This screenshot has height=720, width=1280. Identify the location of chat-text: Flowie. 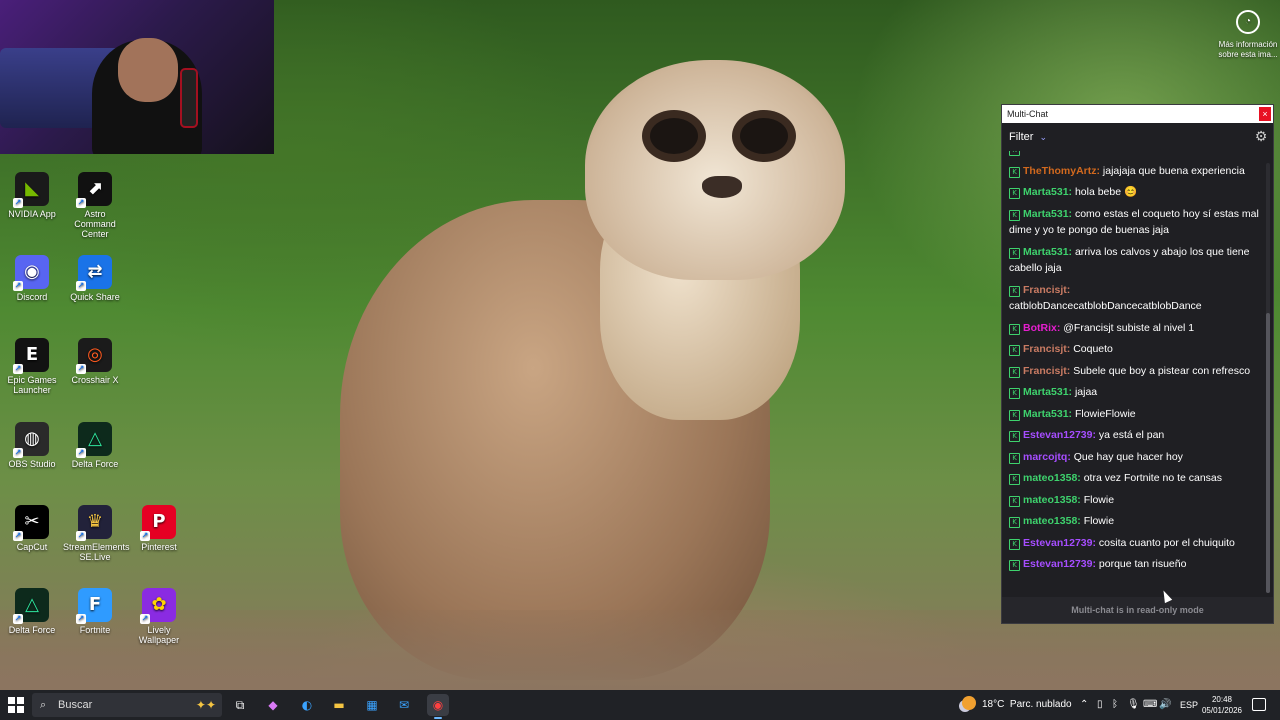
(1099, 499).